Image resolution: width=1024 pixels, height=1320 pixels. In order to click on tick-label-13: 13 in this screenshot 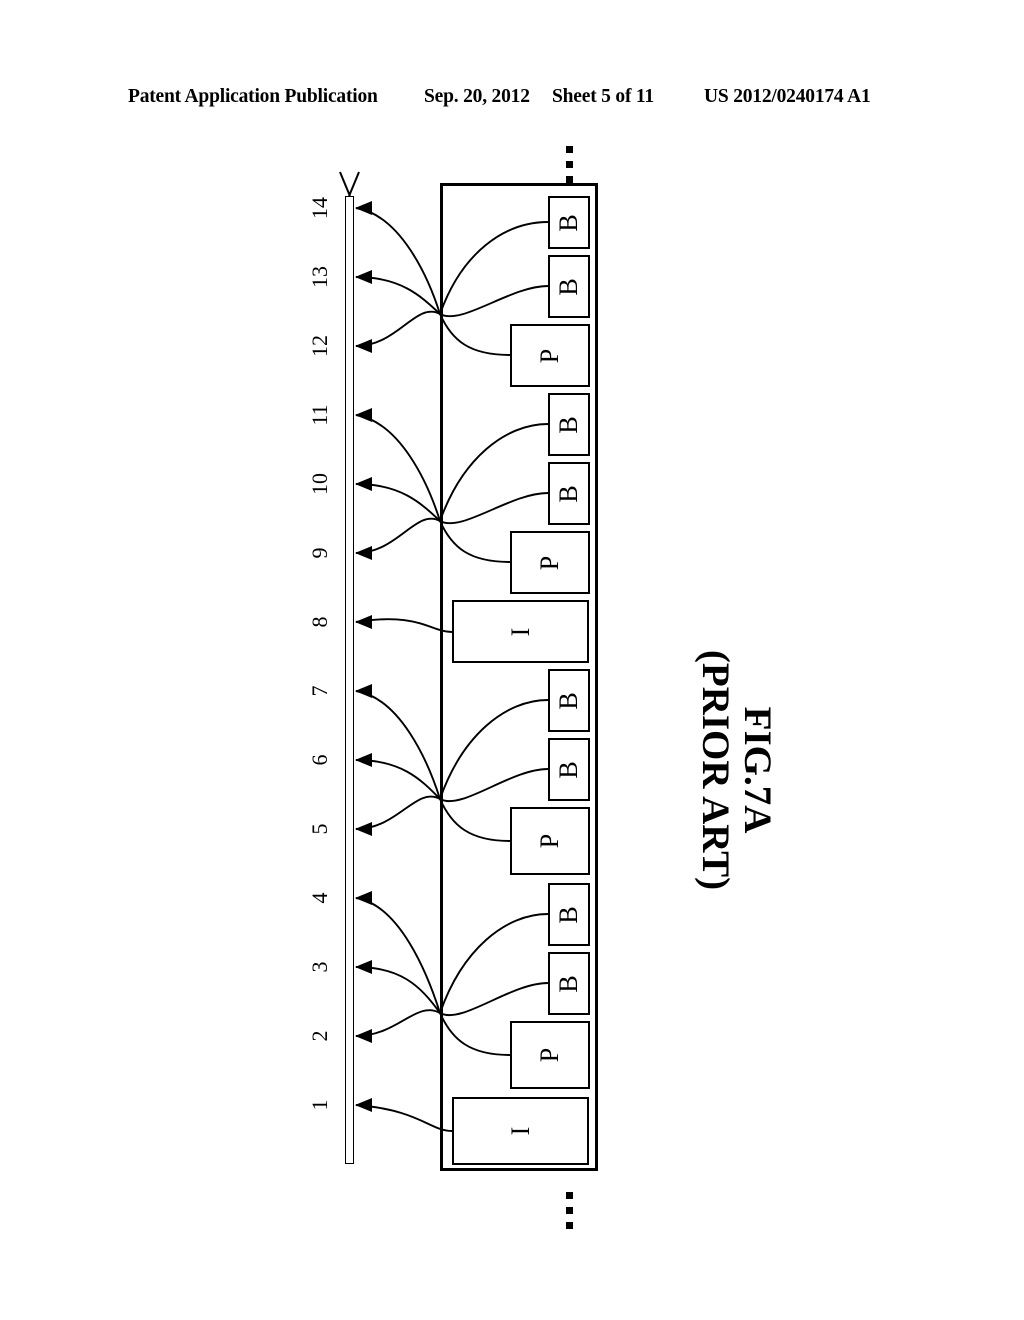, I will do `click(319, 277)`.